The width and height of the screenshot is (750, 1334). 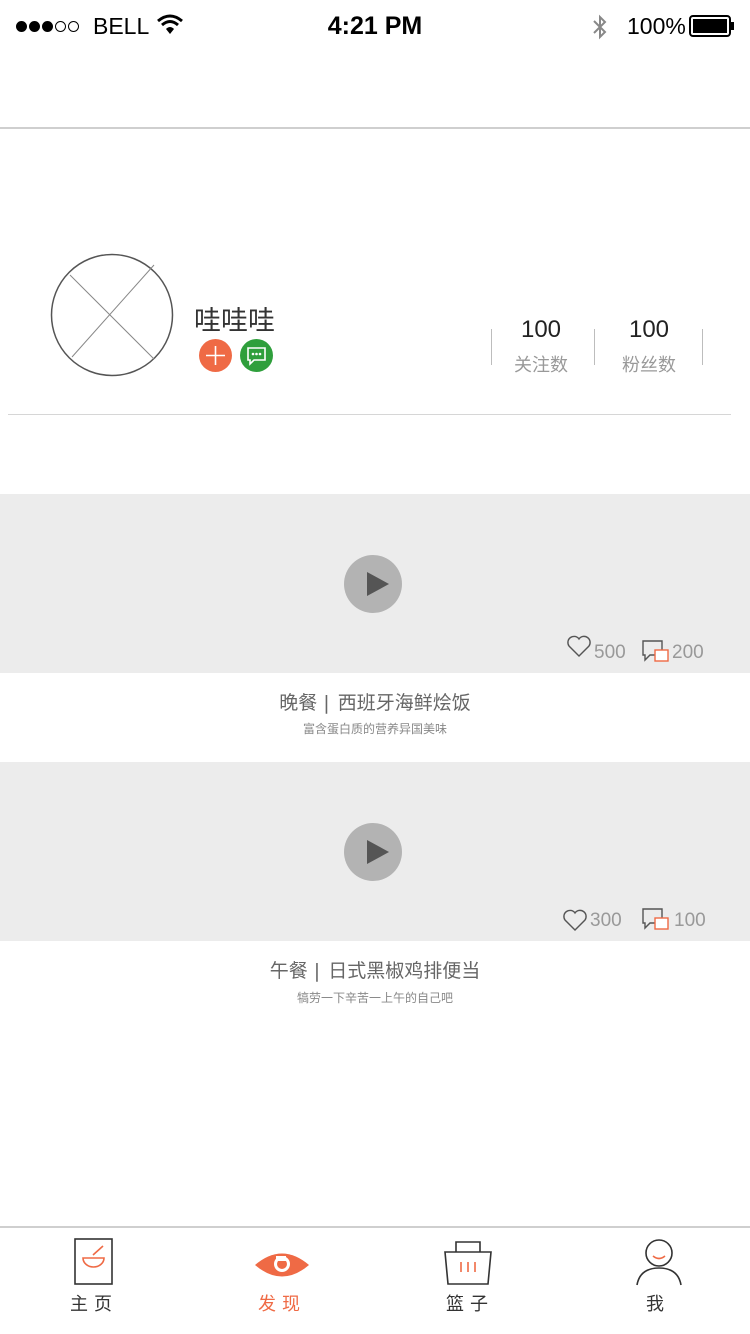 I want to click on meal-type: 午餐, so click(x=288, y=971).